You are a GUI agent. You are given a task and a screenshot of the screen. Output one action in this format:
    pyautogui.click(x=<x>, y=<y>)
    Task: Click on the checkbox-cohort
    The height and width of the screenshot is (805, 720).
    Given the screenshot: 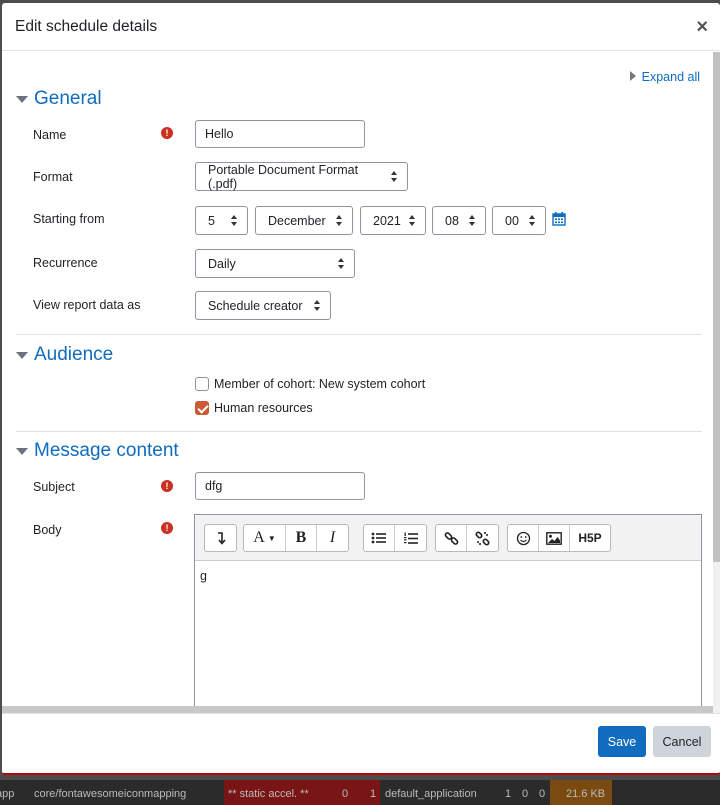 What is the action you would take?
    pyautogui.click(x=202, y=384)
    